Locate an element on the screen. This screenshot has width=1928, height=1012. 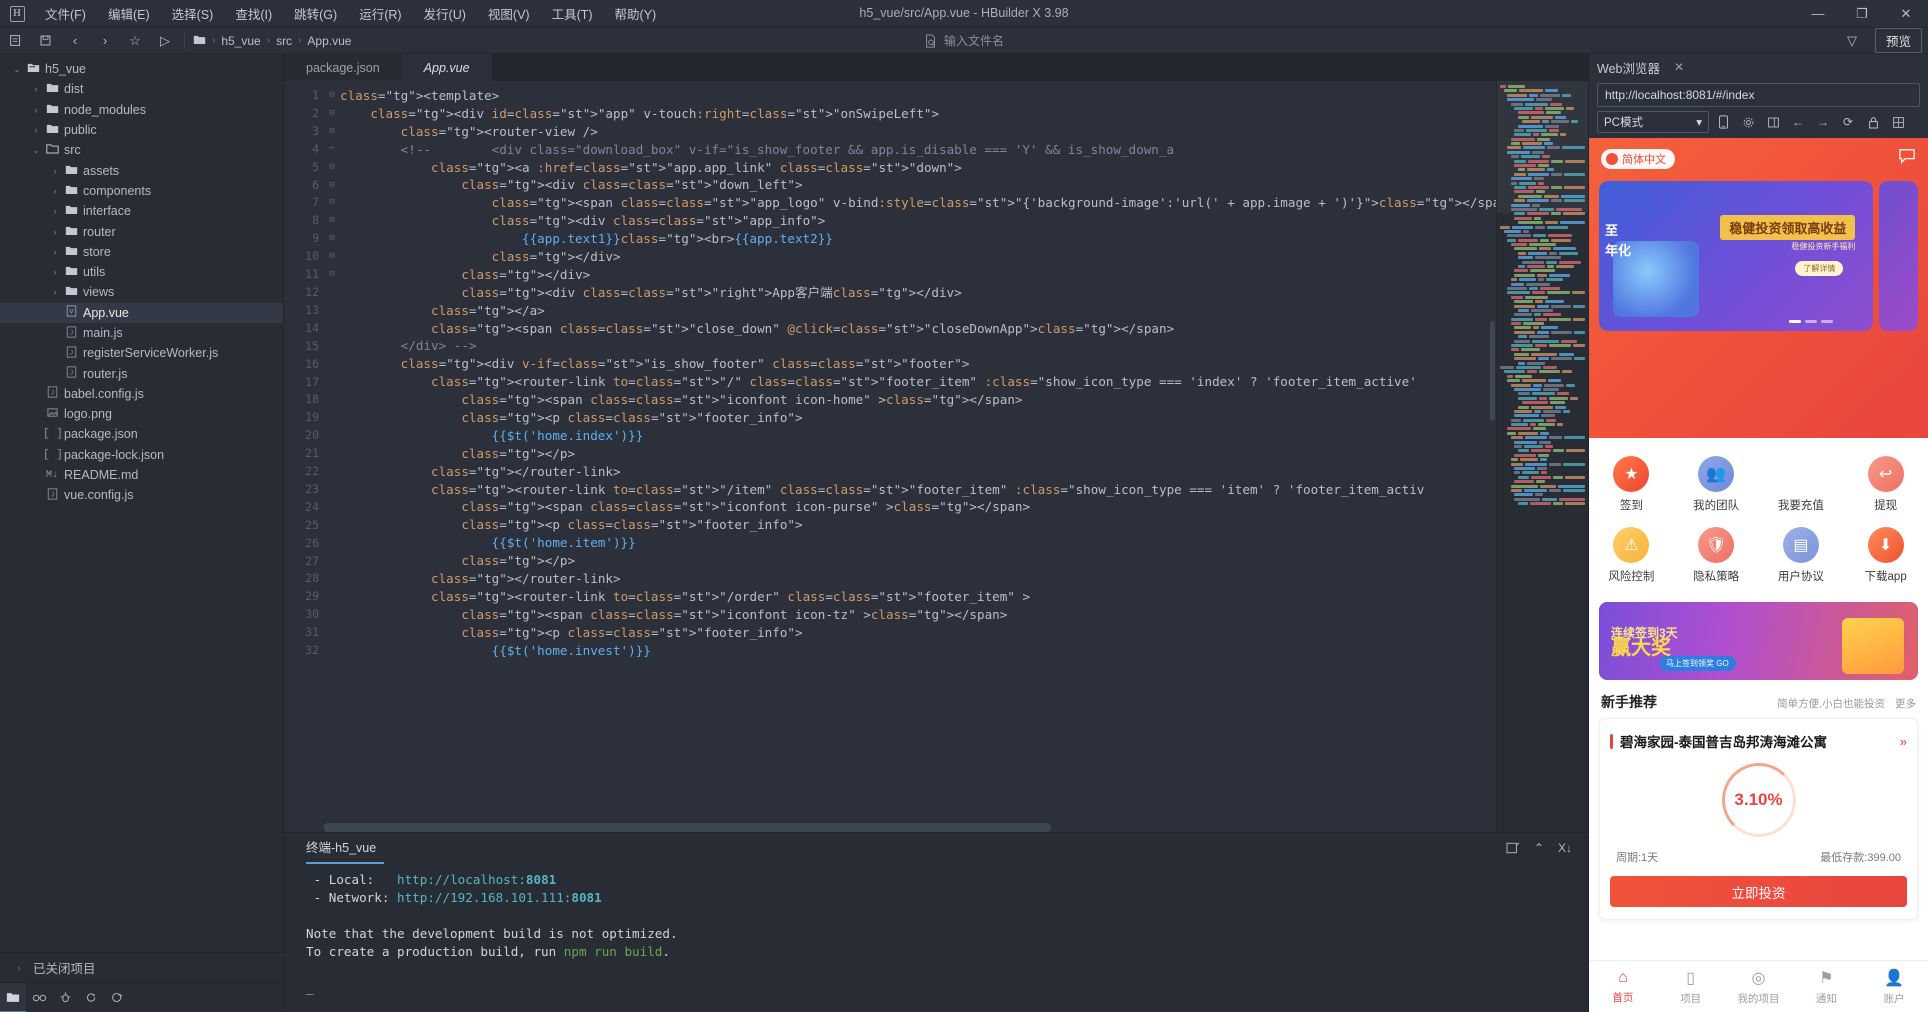
file-tree-item: ⌄ h5_vue is located at coordinates (141, 69).